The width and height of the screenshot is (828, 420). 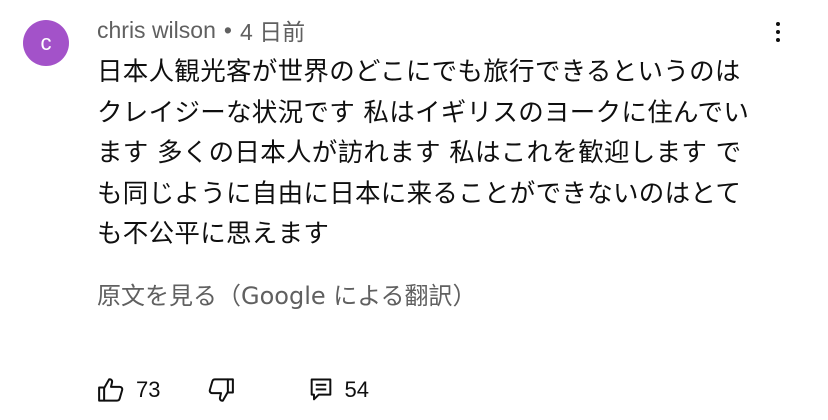 I want to click on author-name: chris wilson, so click(x=156, y=30).